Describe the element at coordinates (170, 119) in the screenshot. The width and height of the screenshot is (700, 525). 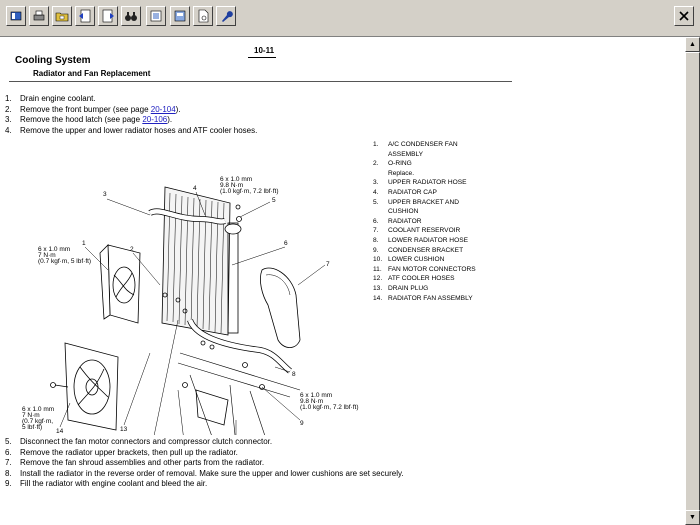
I see `step-text-suffix: ).` at that location.